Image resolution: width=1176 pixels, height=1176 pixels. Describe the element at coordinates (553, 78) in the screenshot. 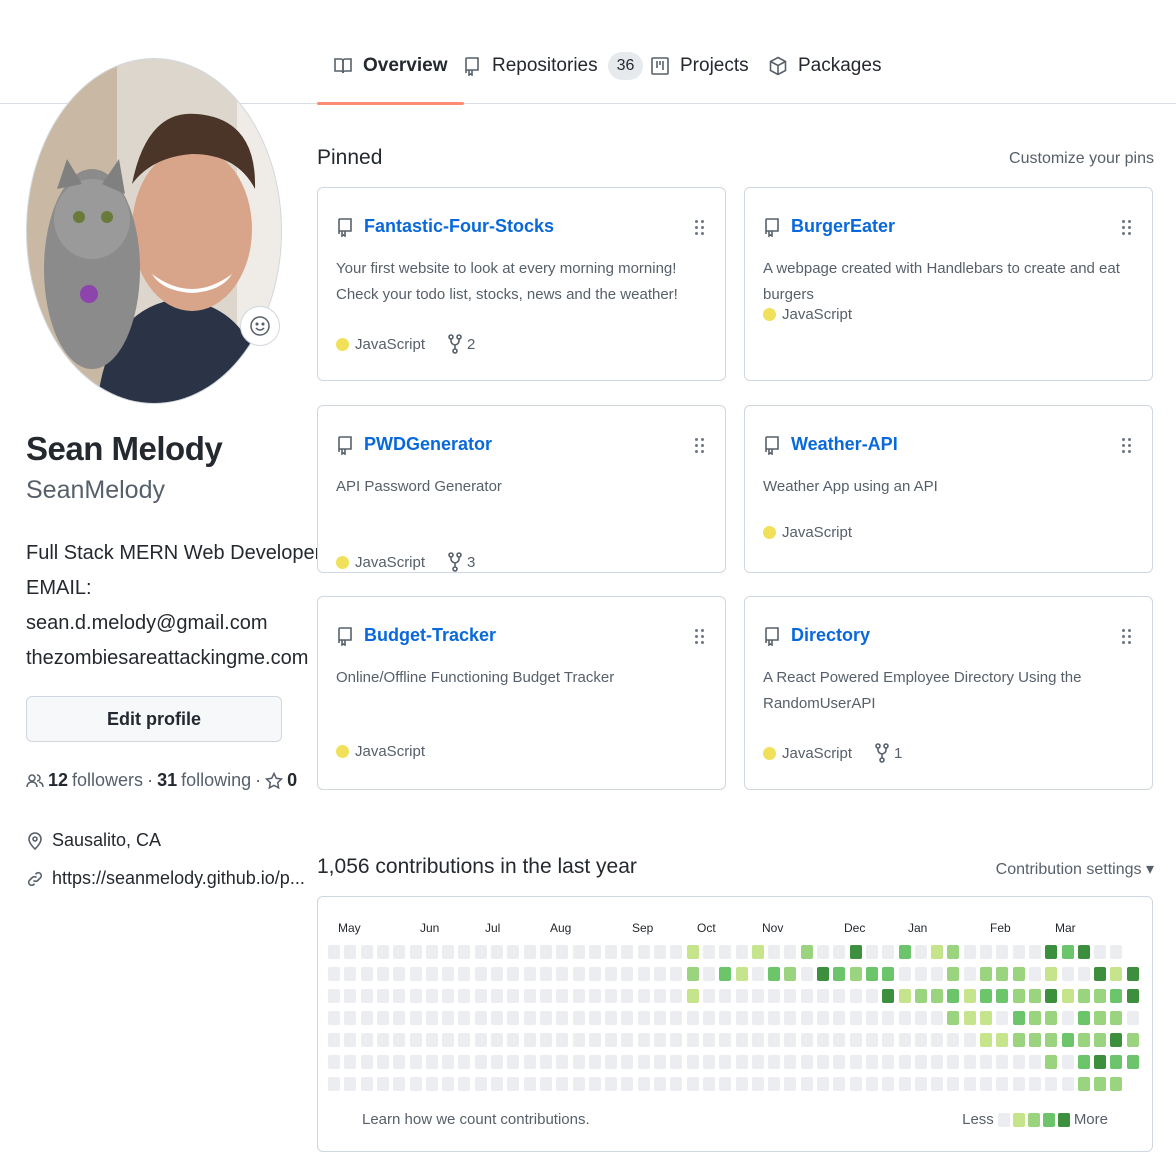

I see `tab-repositories: Repositories 36` at that location.